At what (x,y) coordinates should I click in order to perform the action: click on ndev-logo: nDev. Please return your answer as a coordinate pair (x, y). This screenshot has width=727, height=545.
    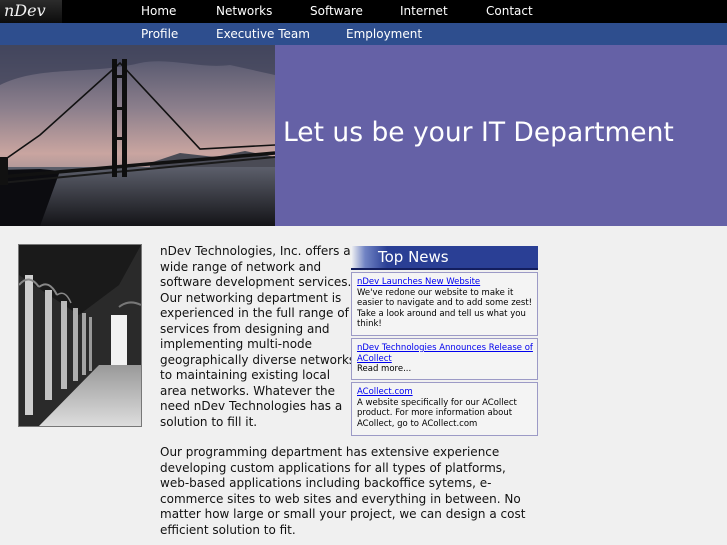
    Looking at the image, I should click on (31, 11).